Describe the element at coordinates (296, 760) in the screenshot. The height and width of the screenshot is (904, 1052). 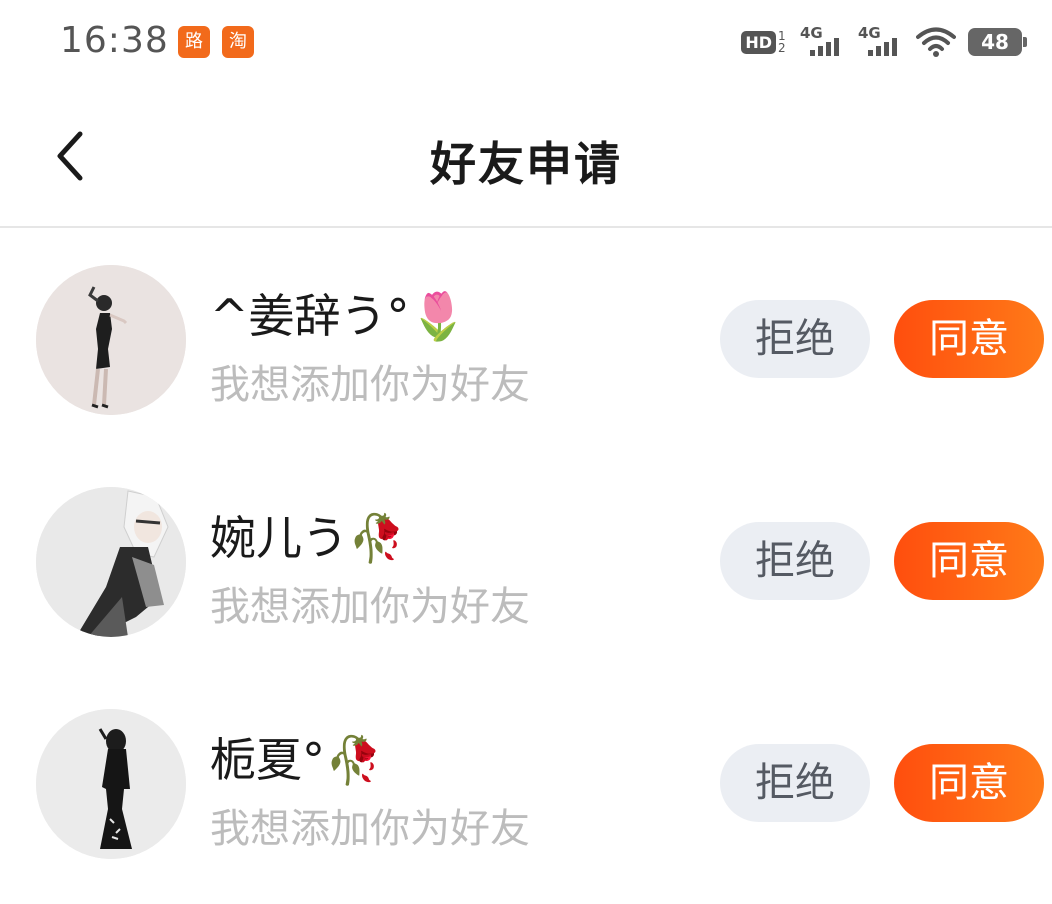
I see `requester-name: 栀夏°🥀` at that location.